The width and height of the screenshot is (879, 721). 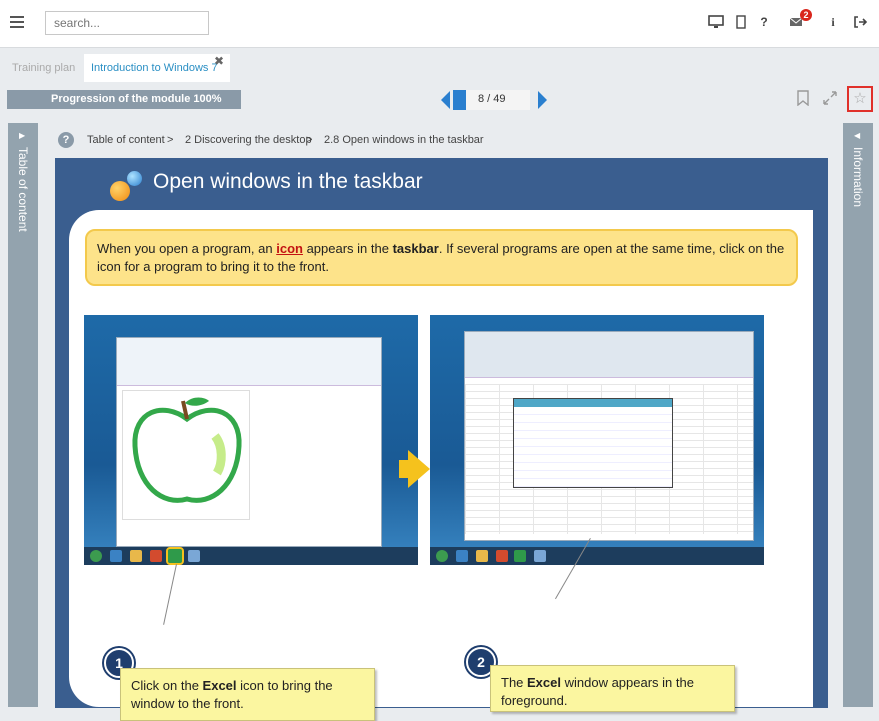 What do you see at coordinates (126, 140) in the screenshot?
I see `breadcrumb-item: Table of content` at bounding box center [126, 140].